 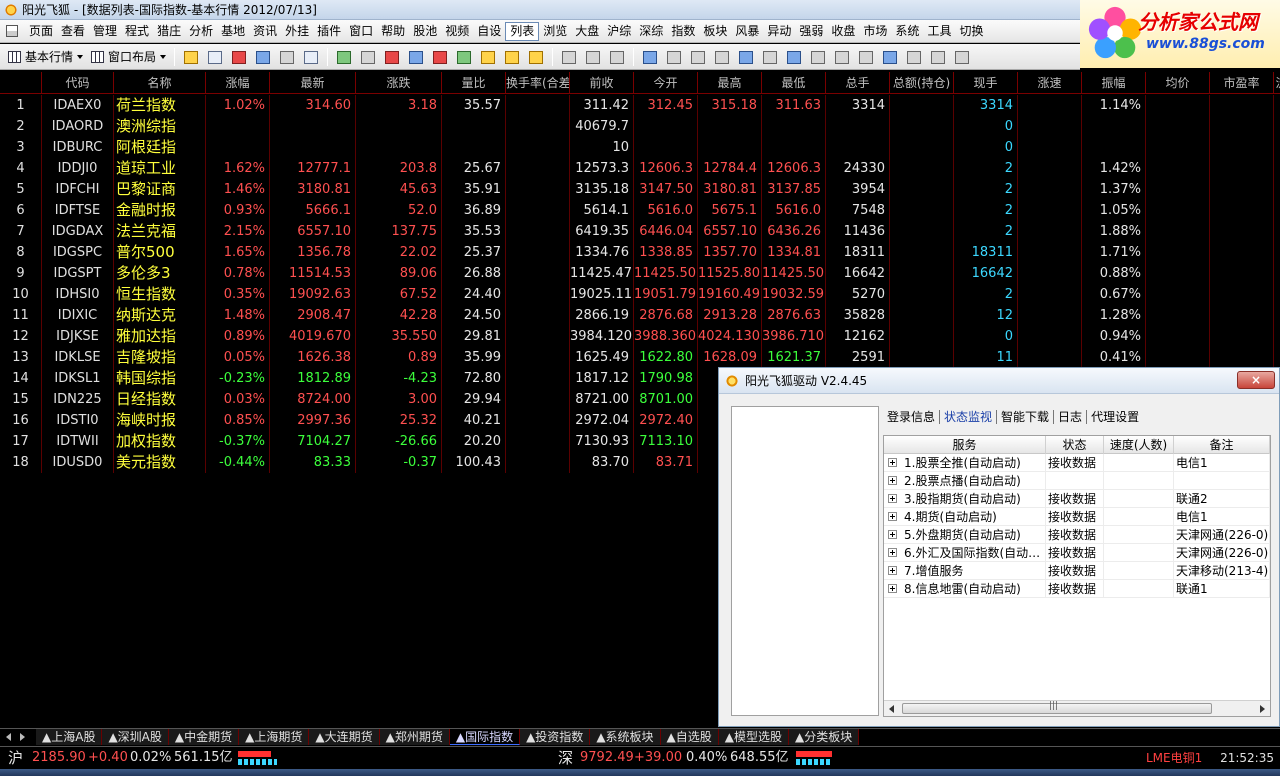 I want to click on tab-scroll-nav, so click(x=17, y=737).